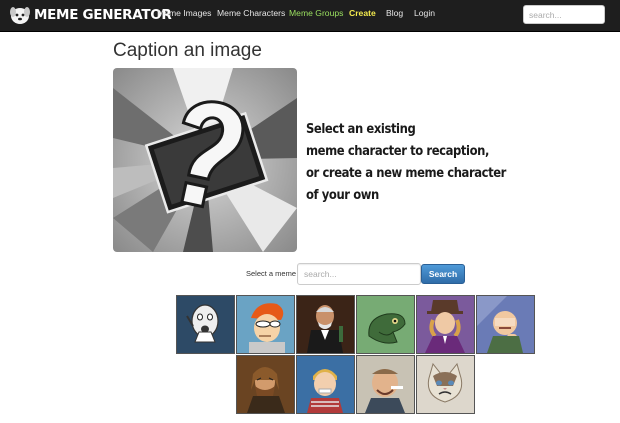 This screenshot has width=620, height=423. I want to click on meme-search-input, so click(359, 274).